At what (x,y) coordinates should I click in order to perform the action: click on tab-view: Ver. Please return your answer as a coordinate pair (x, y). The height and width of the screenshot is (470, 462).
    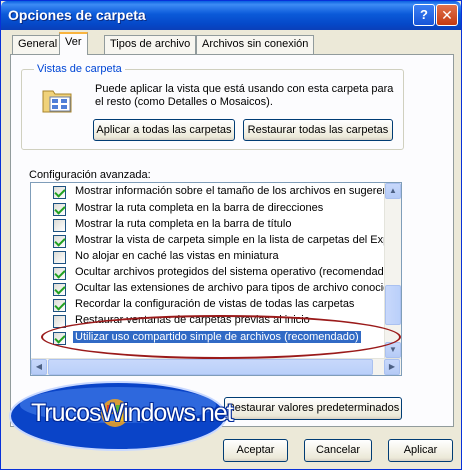
    Looking at the image, I should click on (73, 43).